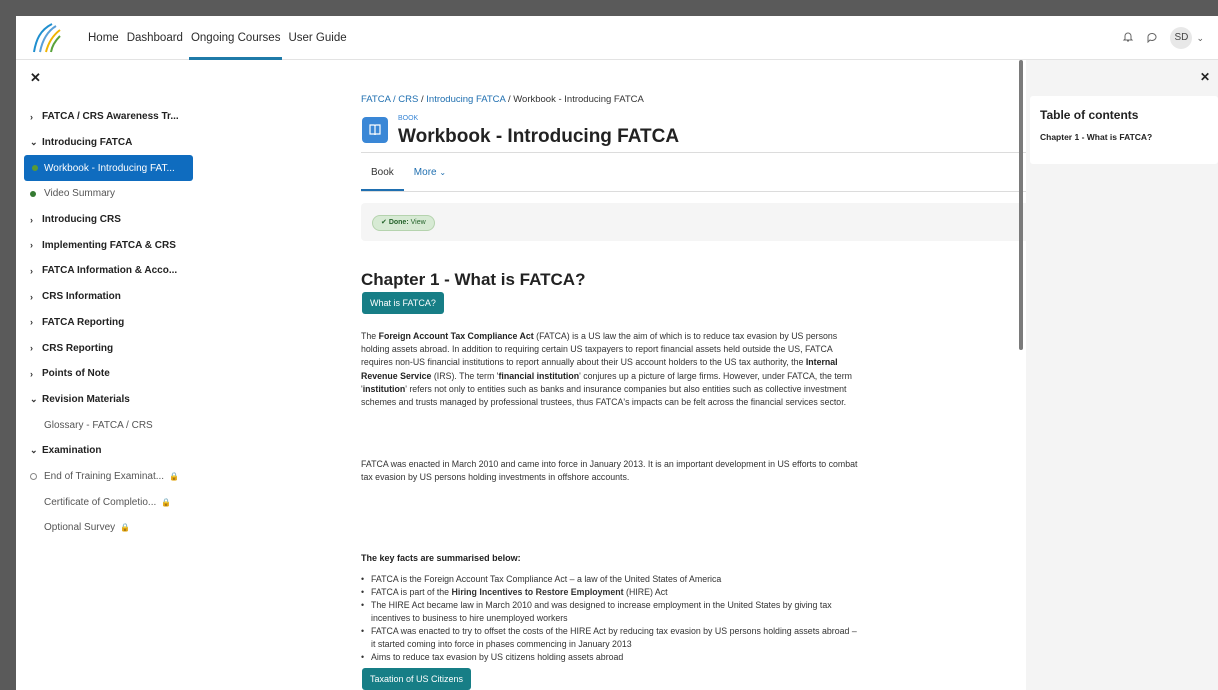 This screenshot has width=1218, height=690. I want to click on secondary-navigation: Book More ⌄, so click(408, 176).